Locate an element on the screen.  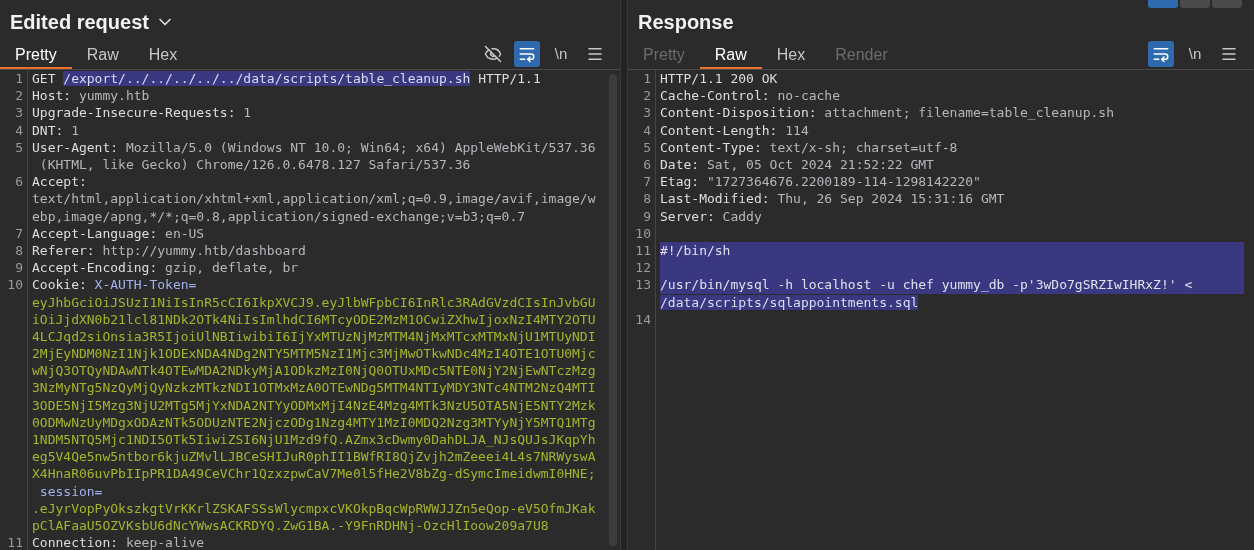
token-text: 1NDM5NTQ5Mjc1NDI5OTk5IiwiZSI6NjU1Mzd9fQ.AZmx3cDwmy0DahDLJA_NJsQUJsJKqpYh is located at coordinates (314, 440).